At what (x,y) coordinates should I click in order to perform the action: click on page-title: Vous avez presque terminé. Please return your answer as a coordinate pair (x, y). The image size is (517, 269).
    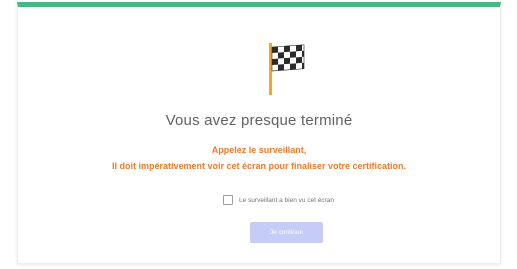
    Looking at the image, I should click on (259, 120).